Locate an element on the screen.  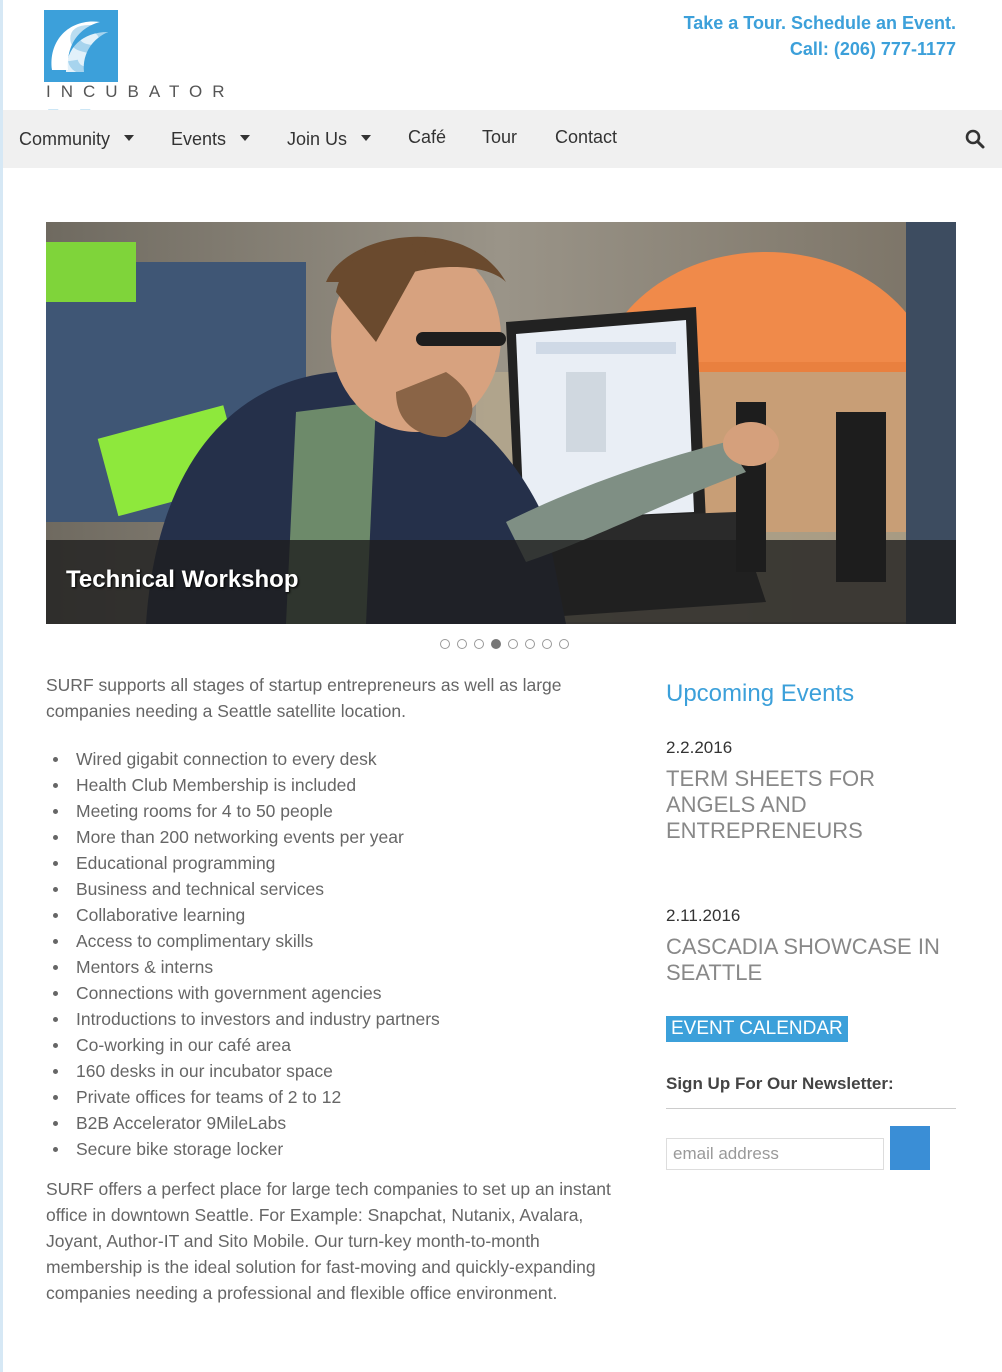
event-date: 2.11.2016 is located at coordinates (703, 915).